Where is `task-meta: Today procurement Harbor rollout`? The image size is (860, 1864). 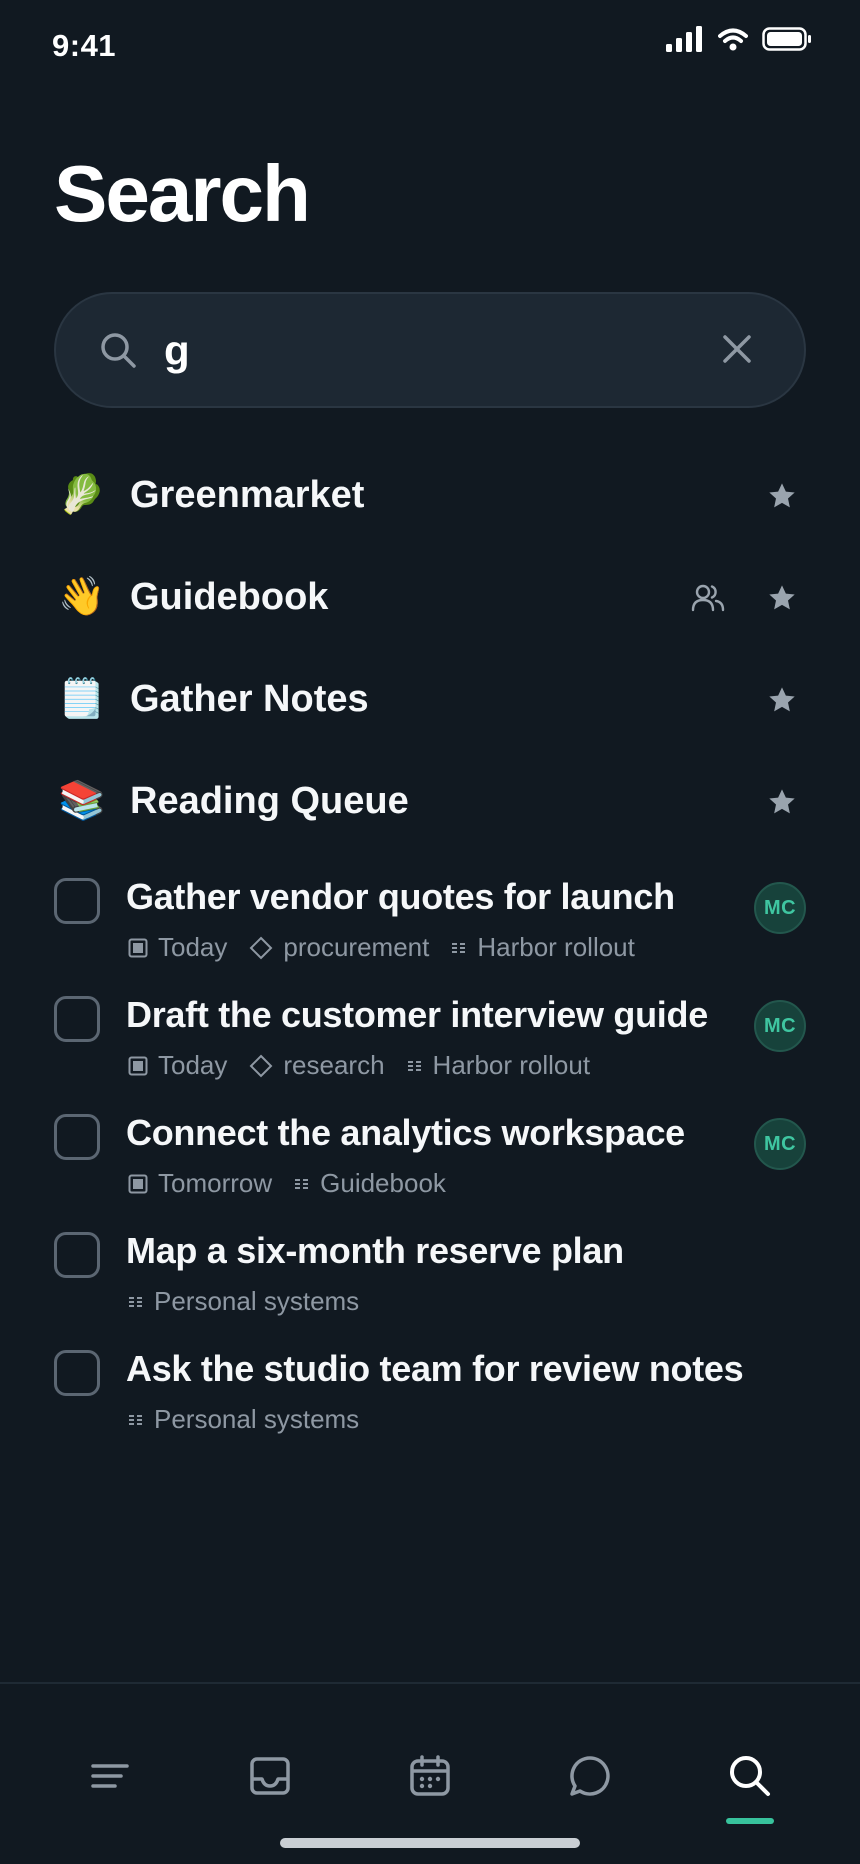
task-meta: Today procurement Harbor rollout is located at coordinates (392, 947).